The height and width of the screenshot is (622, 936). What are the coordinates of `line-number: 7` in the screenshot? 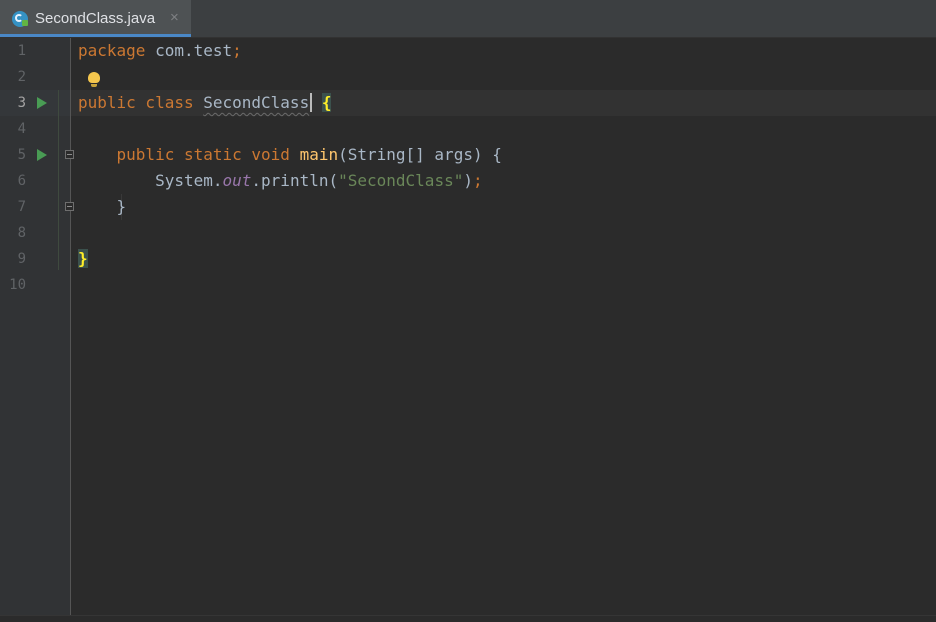 It's located at (13, 207).